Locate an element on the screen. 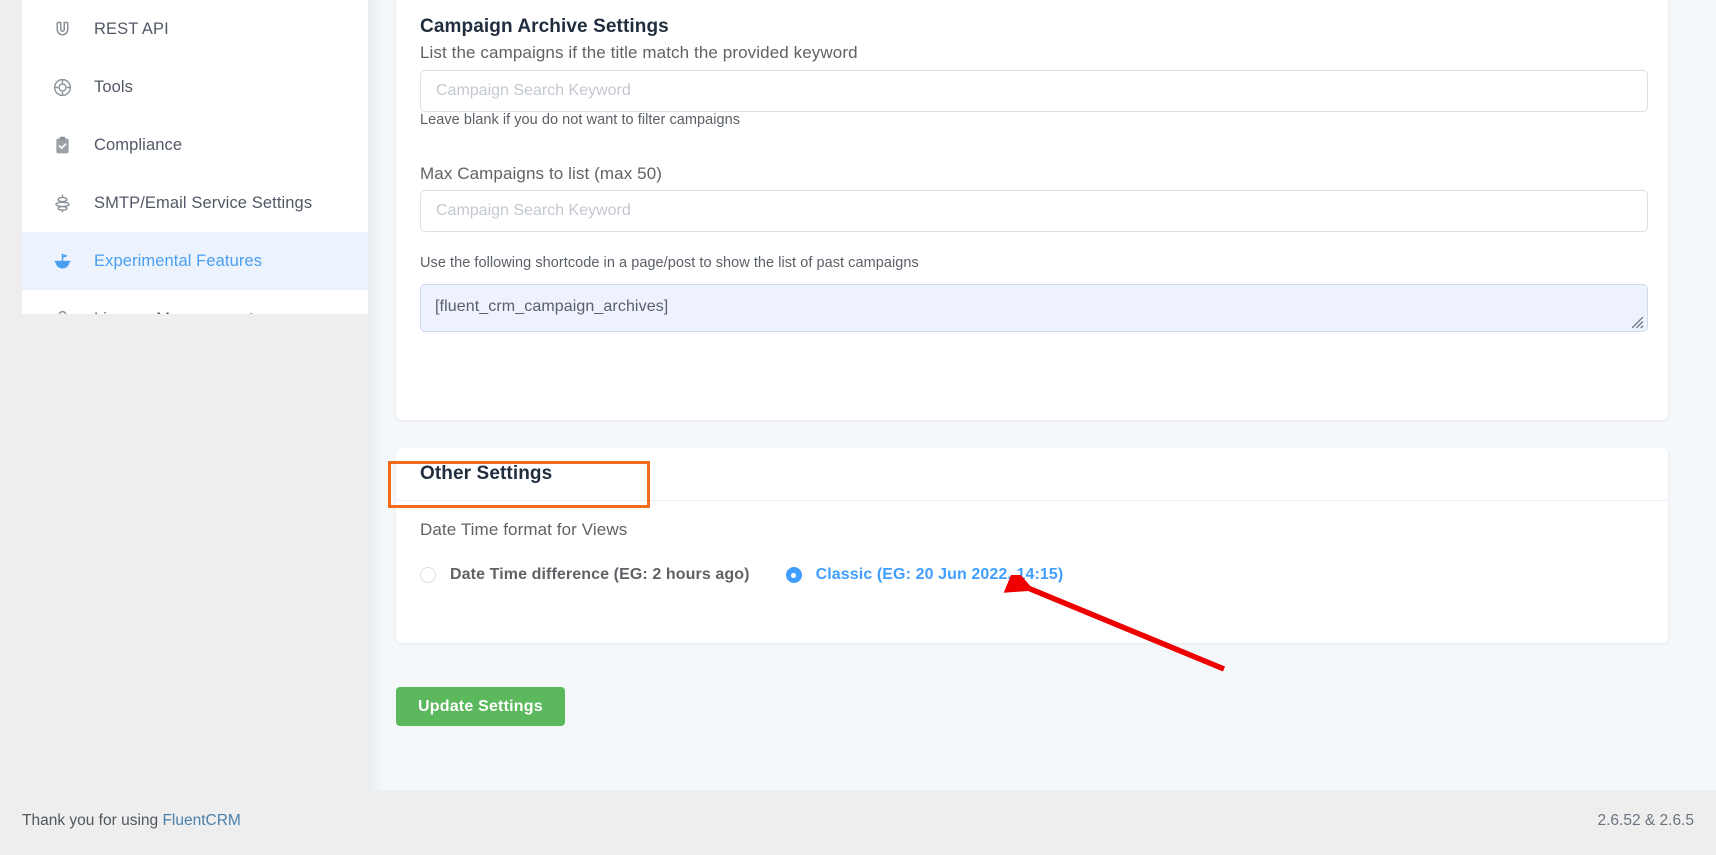 This screenshot has height=855, width=1716. sidebar-item-label: SMTP/Email Service Settings is located at coordinates (203, 202).